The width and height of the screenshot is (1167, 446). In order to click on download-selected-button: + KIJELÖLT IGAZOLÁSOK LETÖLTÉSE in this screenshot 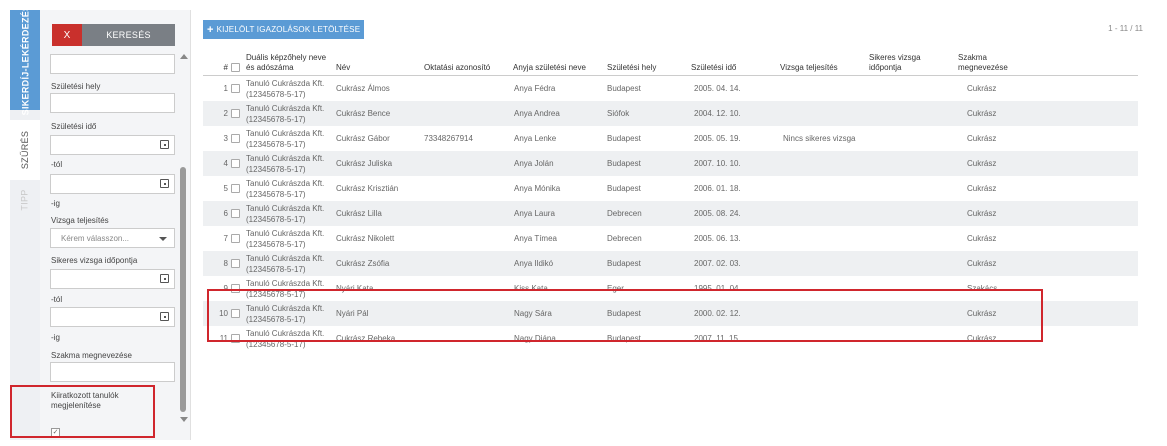, I will do `click(284, 29)`.